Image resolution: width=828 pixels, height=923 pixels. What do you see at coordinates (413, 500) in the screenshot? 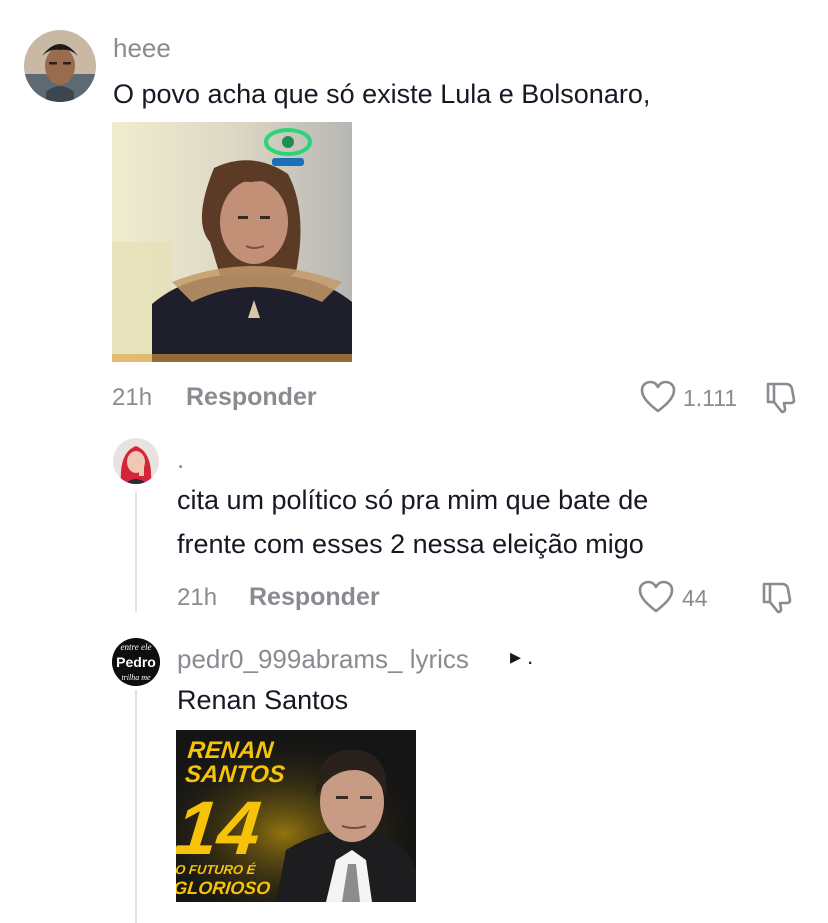
I see `reply-text-line-1: cita um político só pra mim que bate de` at bounding box center [413, 500].